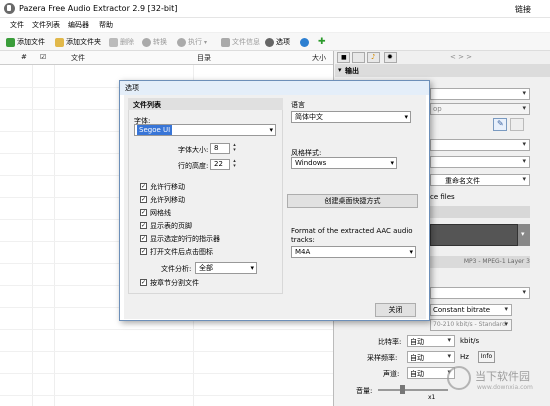  Describe the element at coordinates (59, 42) in the screenshot. I see `add-folder-icon` at that location.